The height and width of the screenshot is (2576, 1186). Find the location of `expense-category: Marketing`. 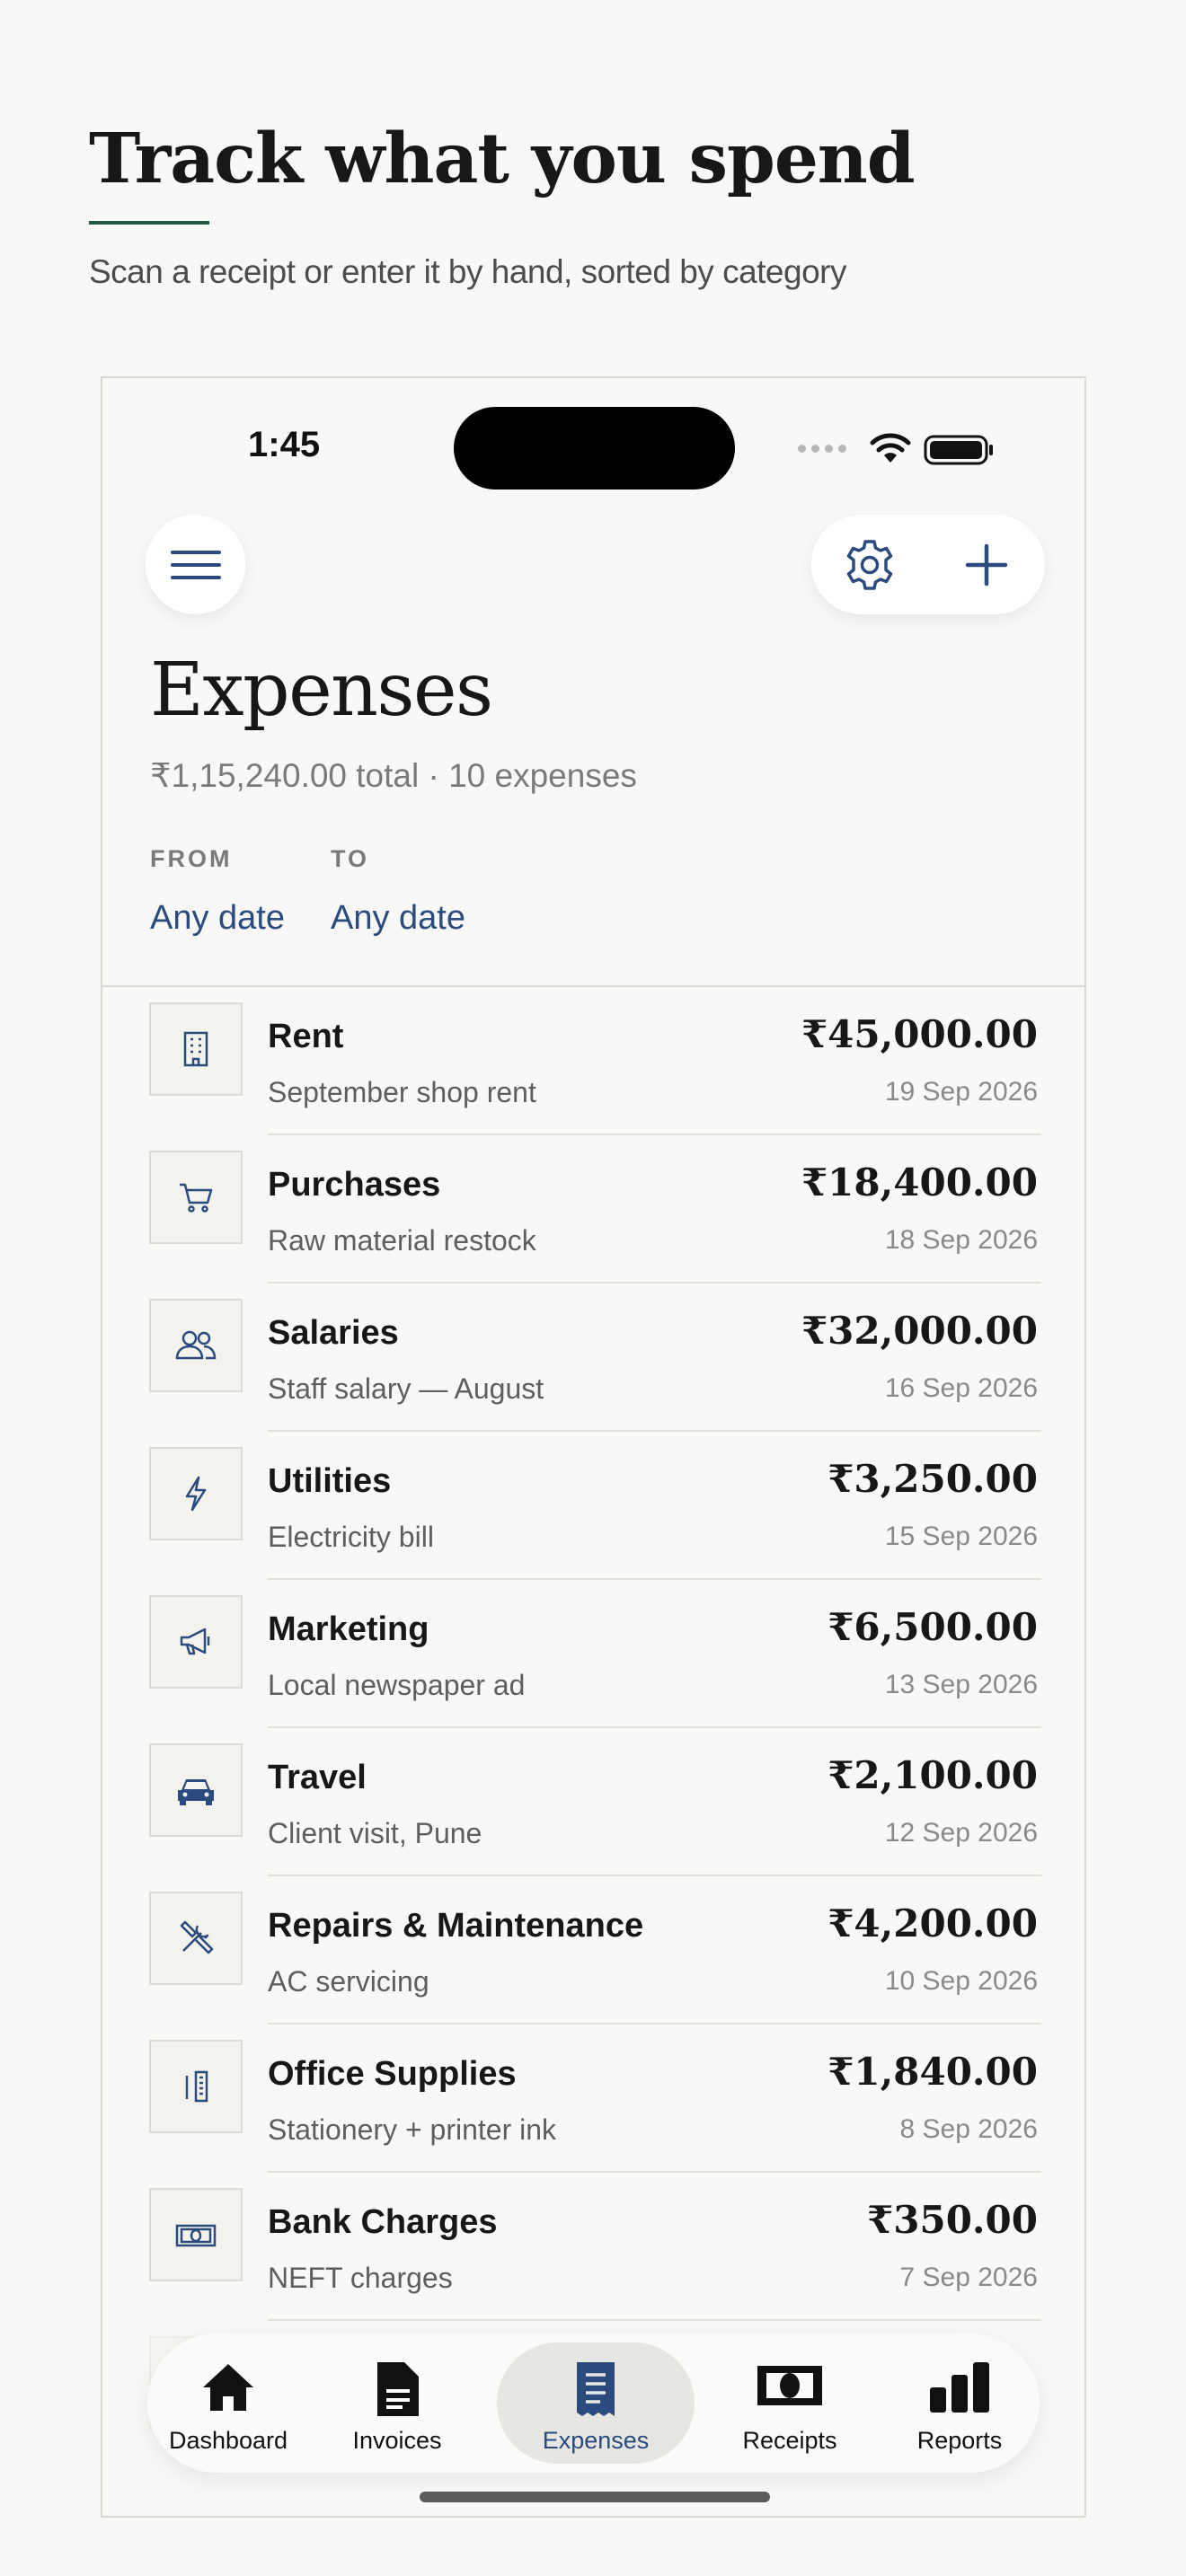

expense-category: Marketing is located at coordinates (348, 1629).